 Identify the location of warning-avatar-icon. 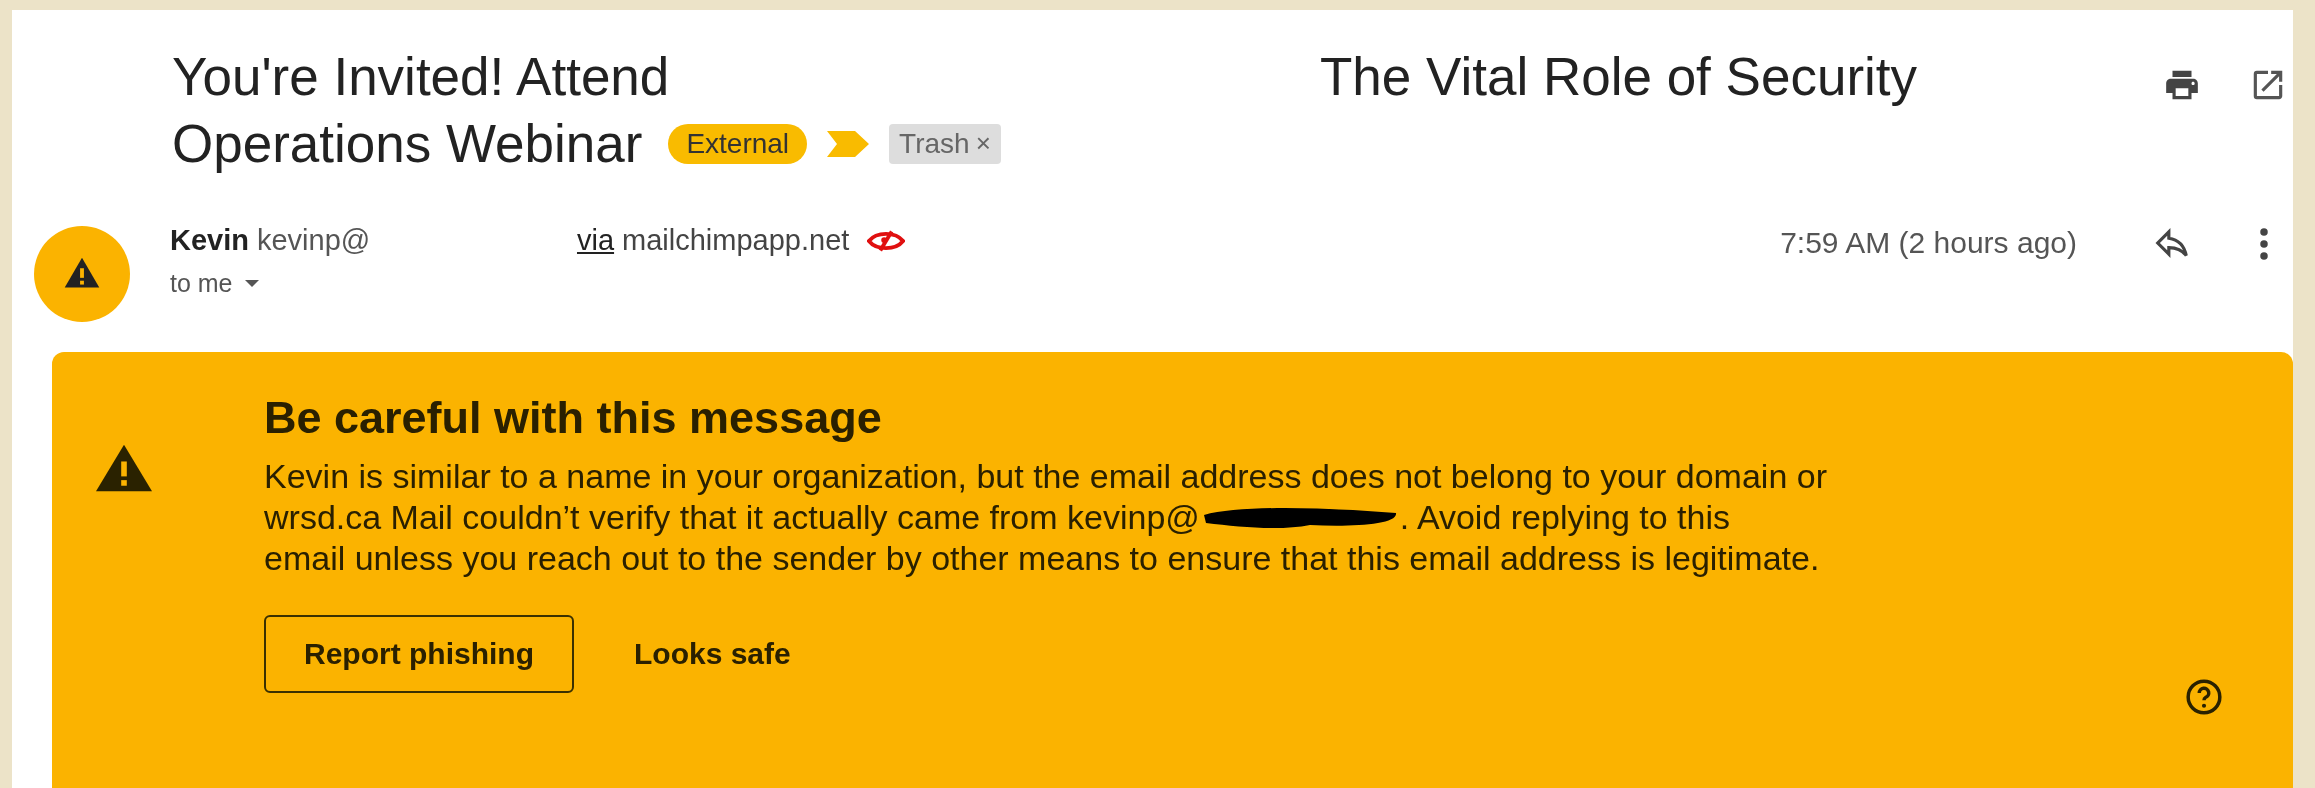
(82, 274).